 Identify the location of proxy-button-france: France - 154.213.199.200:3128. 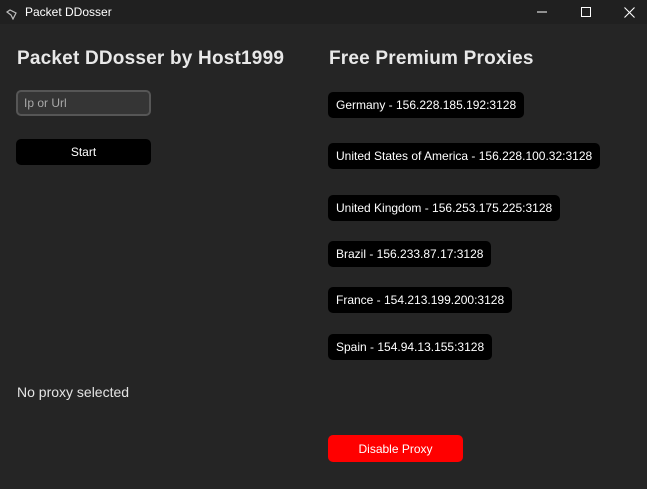
(420, 300).